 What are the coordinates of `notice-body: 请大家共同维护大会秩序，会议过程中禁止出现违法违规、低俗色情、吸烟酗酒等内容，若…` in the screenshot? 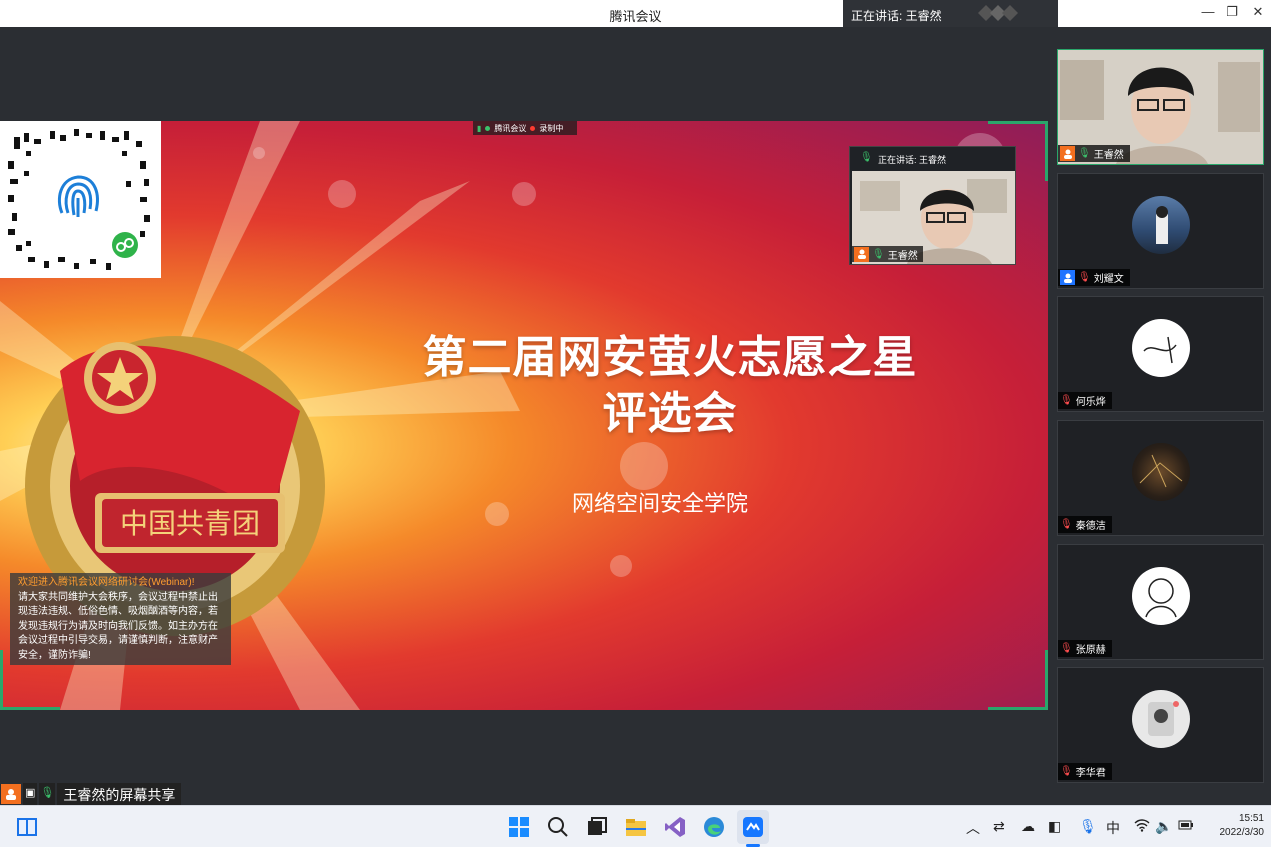 It's located at (118, 626).